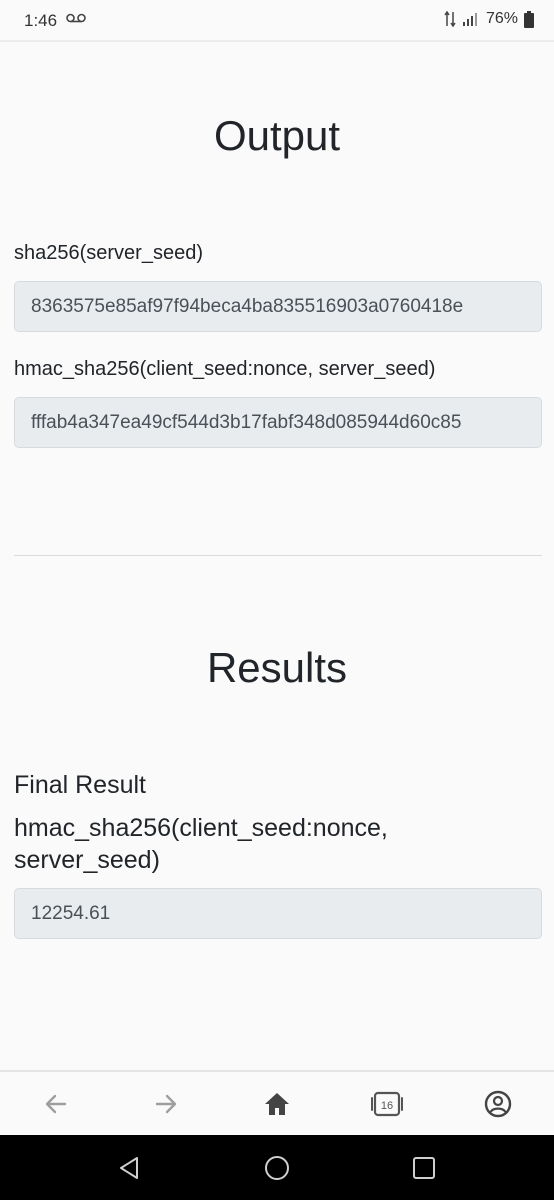 Image resolution: width=554 pixels, height=1200 pixels. What do you see at coordinates (108, 253) in the screenshot?
I see `server-seed-hash-label: sha256(server_seed)` at bounding box center [108, 253].